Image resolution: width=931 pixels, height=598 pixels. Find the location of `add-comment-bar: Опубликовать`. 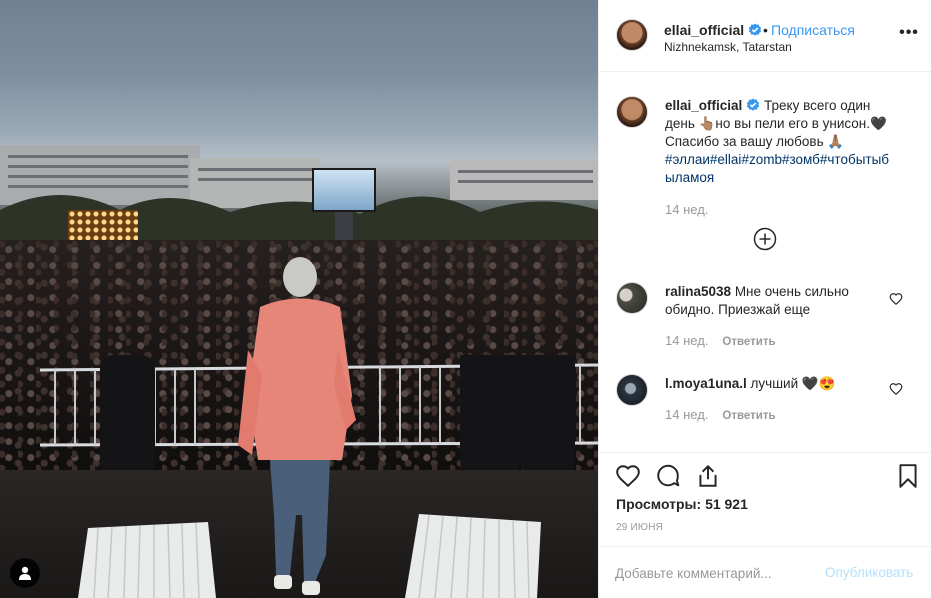

add-comment-bar: Опубликовать is located at coordinates (765, 572).